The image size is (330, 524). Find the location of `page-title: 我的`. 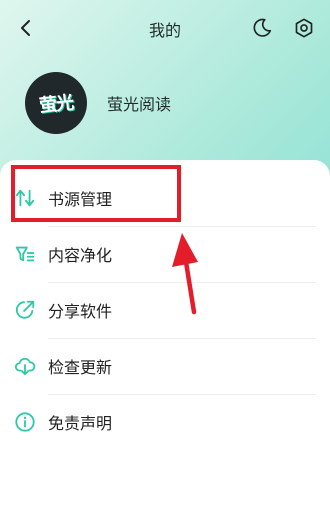

page-title: 我的 is located at coordinates (164, 30).